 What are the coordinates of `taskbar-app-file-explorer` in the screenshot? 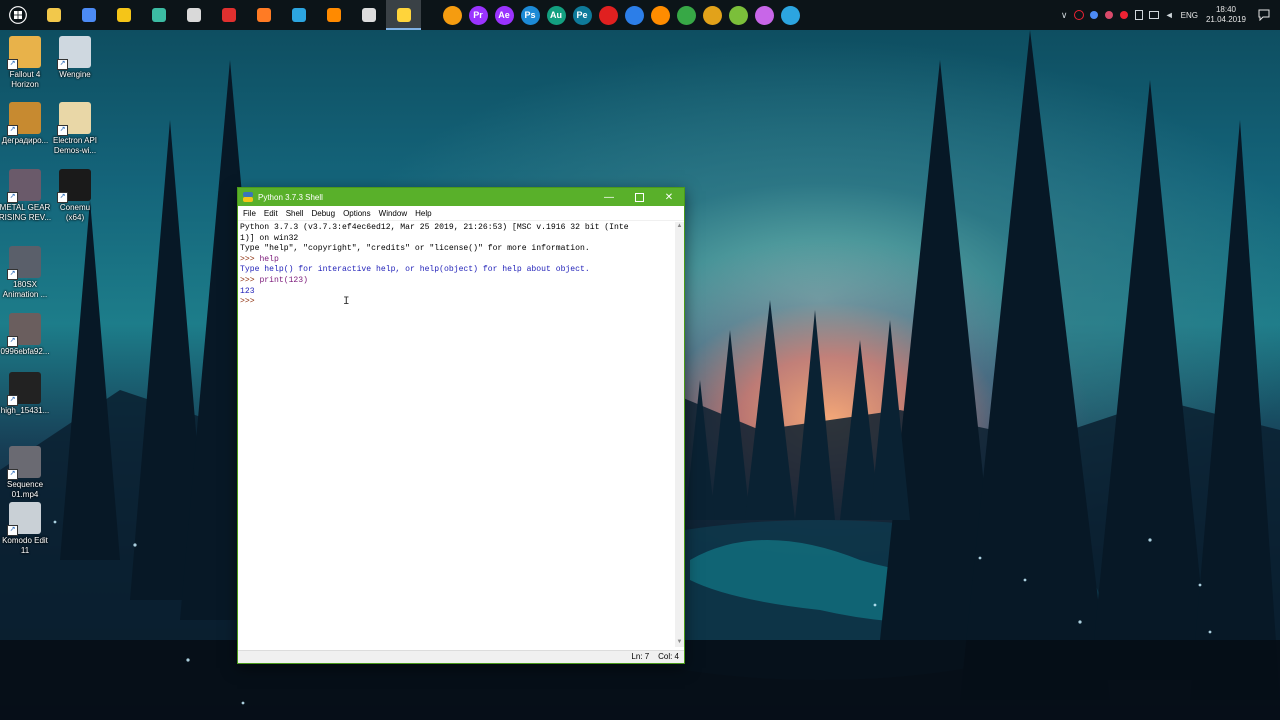 It's located at (53, 15).